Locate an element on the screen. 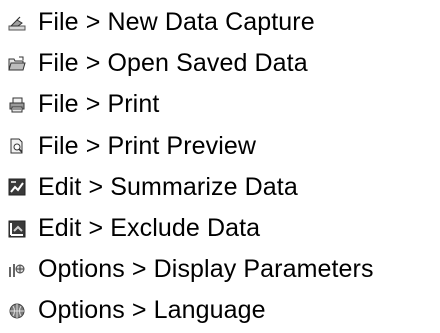 This screenshot has width=440, height=333. menu-item-language: Options > Language is located at coordinates (220, 310).